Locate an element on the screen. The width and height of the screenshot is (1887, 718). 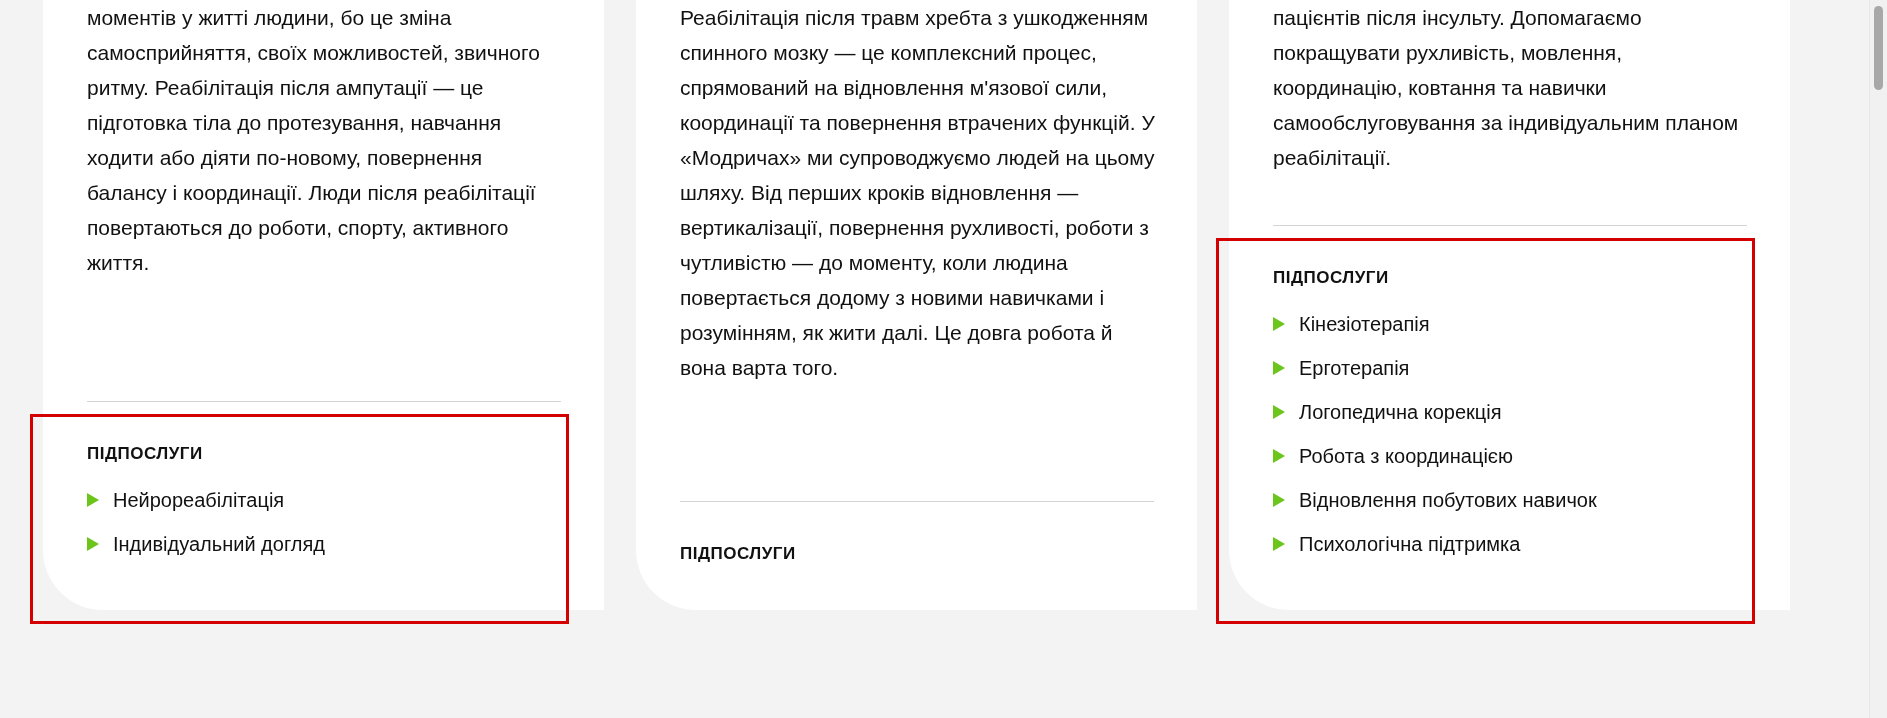
subservice-item: Індивідуальний догляд is located at coordinates (219, 544).